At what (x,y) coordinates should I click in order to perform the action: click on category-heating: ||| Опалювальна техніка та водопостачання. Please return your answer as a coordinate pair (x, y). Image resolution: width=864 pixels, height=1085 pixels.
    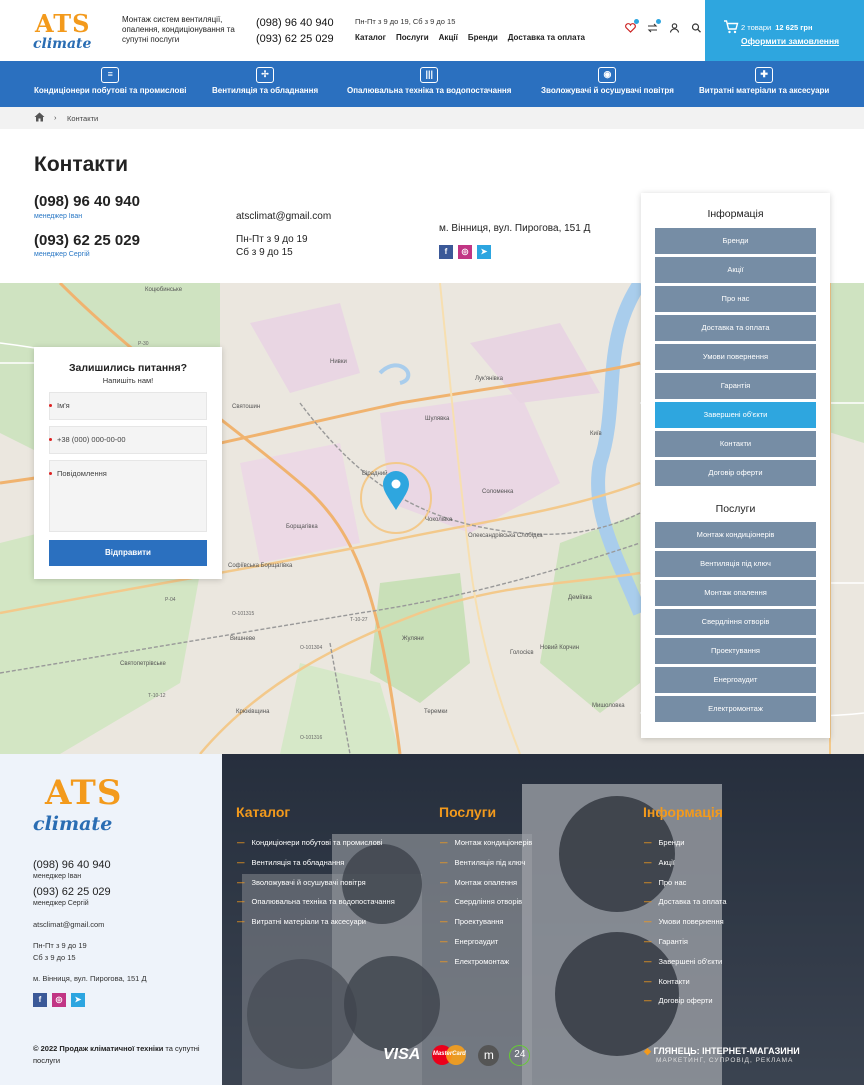
    Looking at the image, I should click on (429, 81).